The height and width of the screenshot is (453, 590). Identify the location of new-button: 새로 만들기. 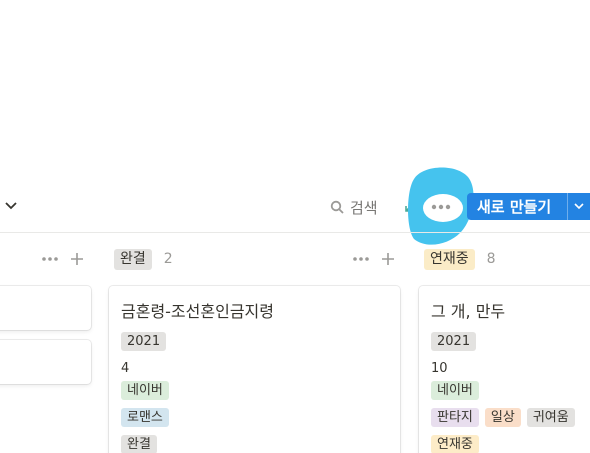
(528, 206).